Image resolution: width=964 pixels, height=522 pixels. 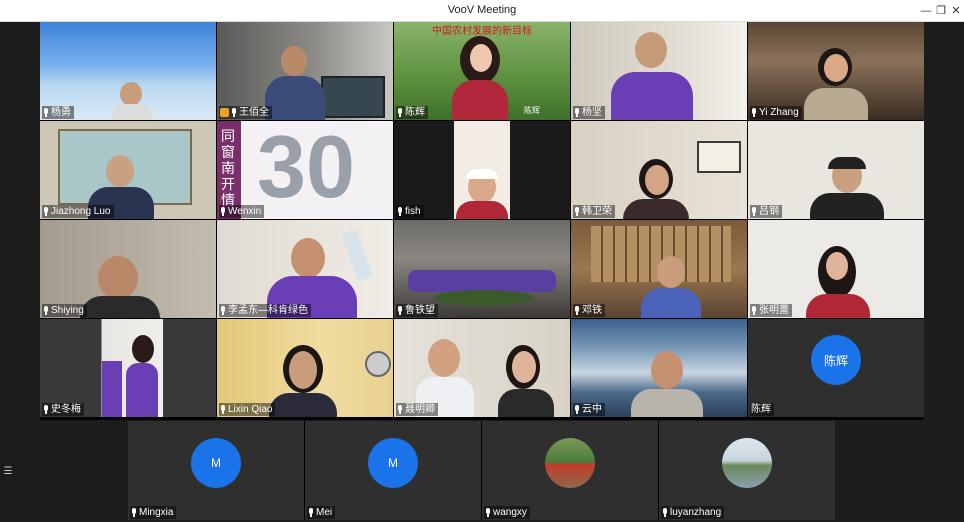 What do you see at coordinates (224, 112) in the screenshot?
I see `host-icon` at bounding box center [224, 112].